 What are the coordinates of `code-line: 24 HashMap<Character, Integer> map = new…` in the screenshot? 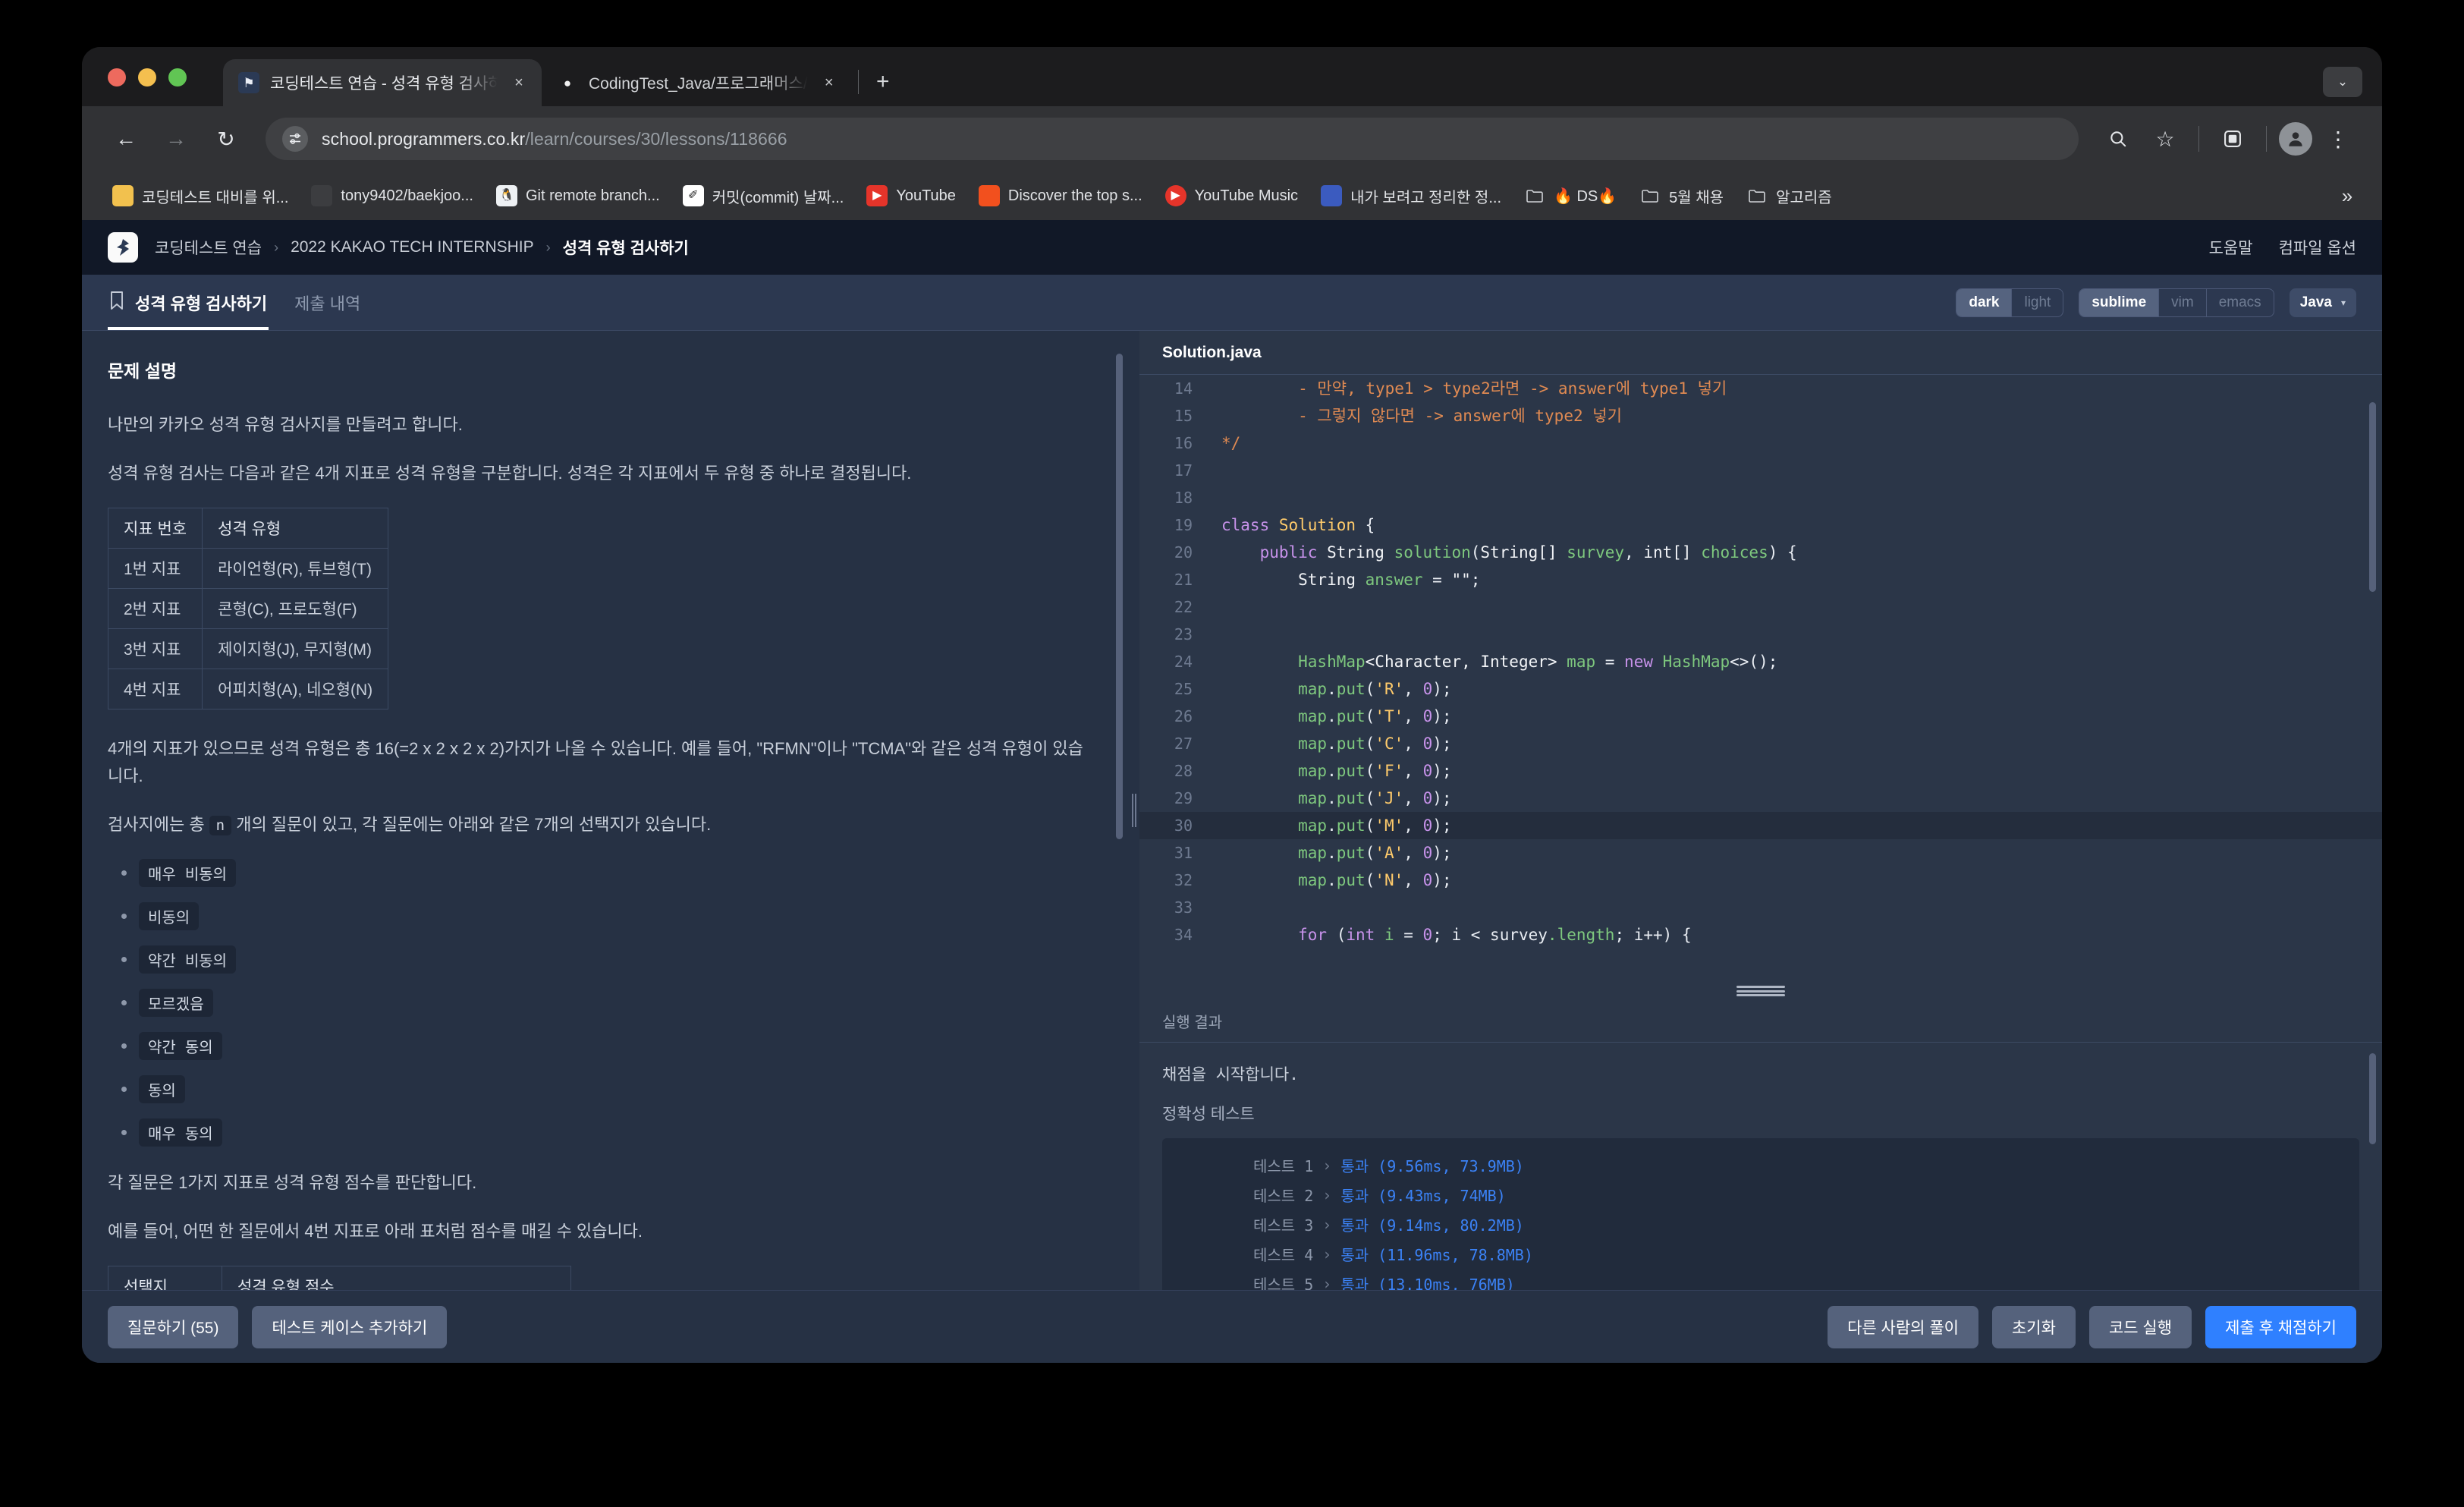 It's located at (1760, 661).